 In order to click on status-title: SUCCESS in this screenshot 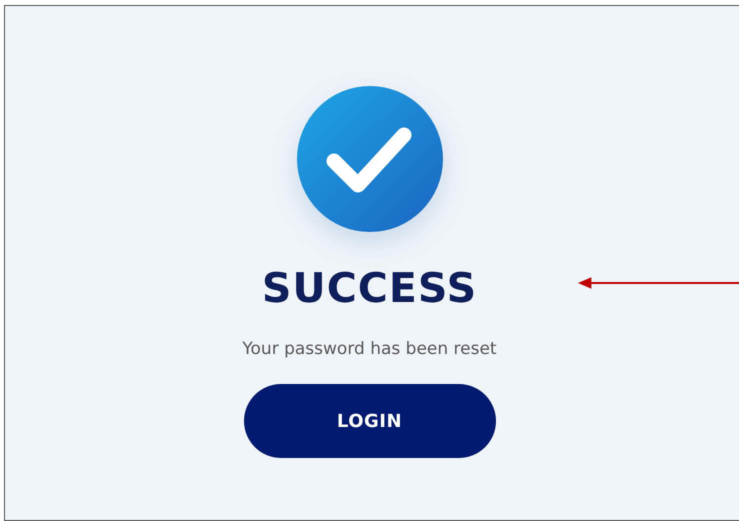, I will do `click(370, 288)`.